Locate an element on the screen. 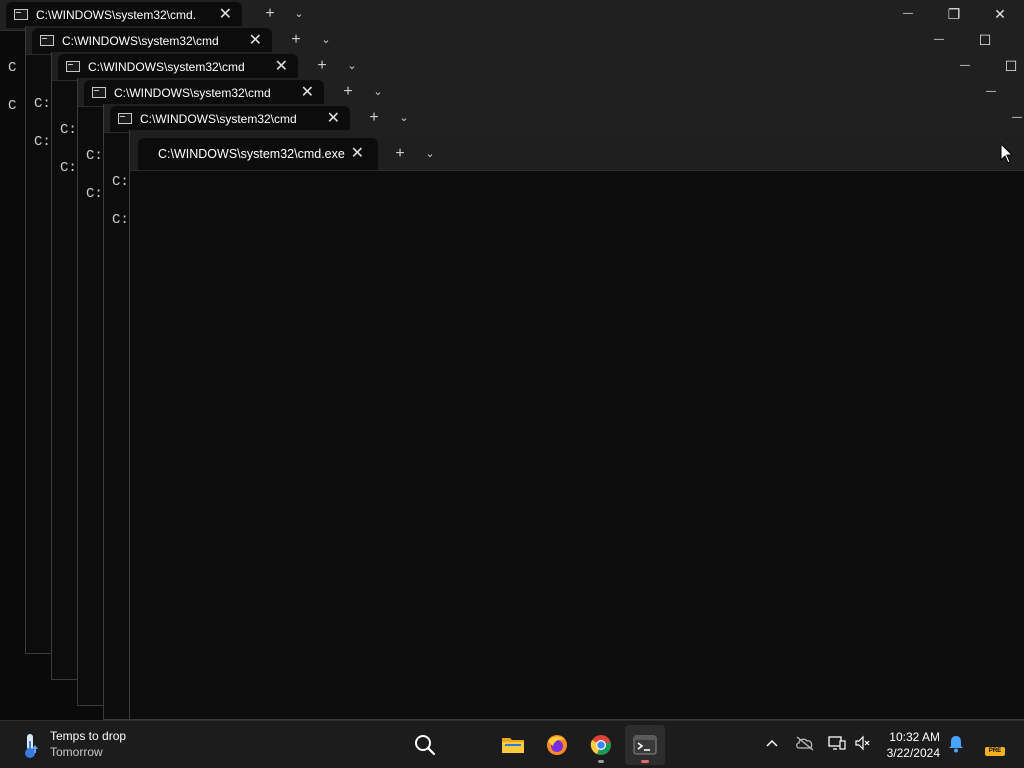 The image size is (1024, 768). firefox-button is located at coordinates (557, 745).